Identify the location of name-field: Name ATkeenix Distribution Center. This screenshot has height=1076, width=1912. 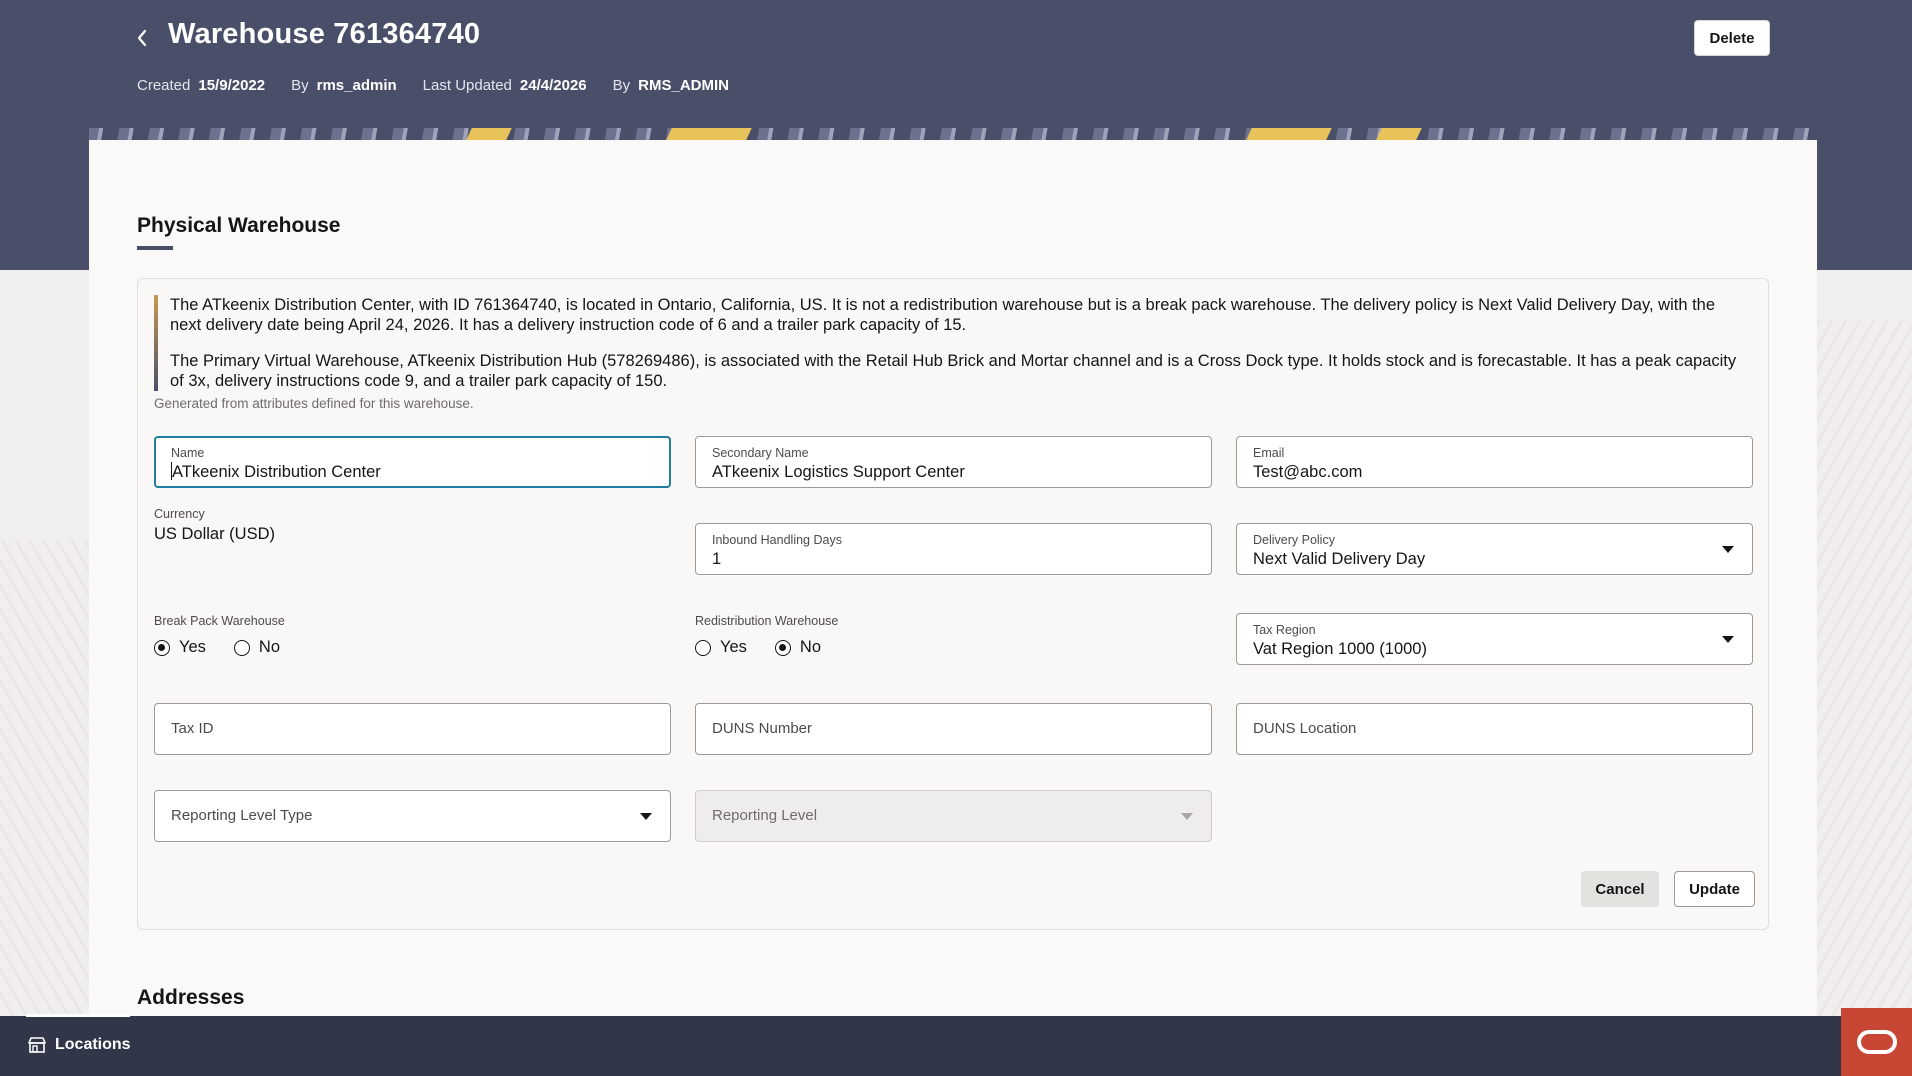
(412, 462).